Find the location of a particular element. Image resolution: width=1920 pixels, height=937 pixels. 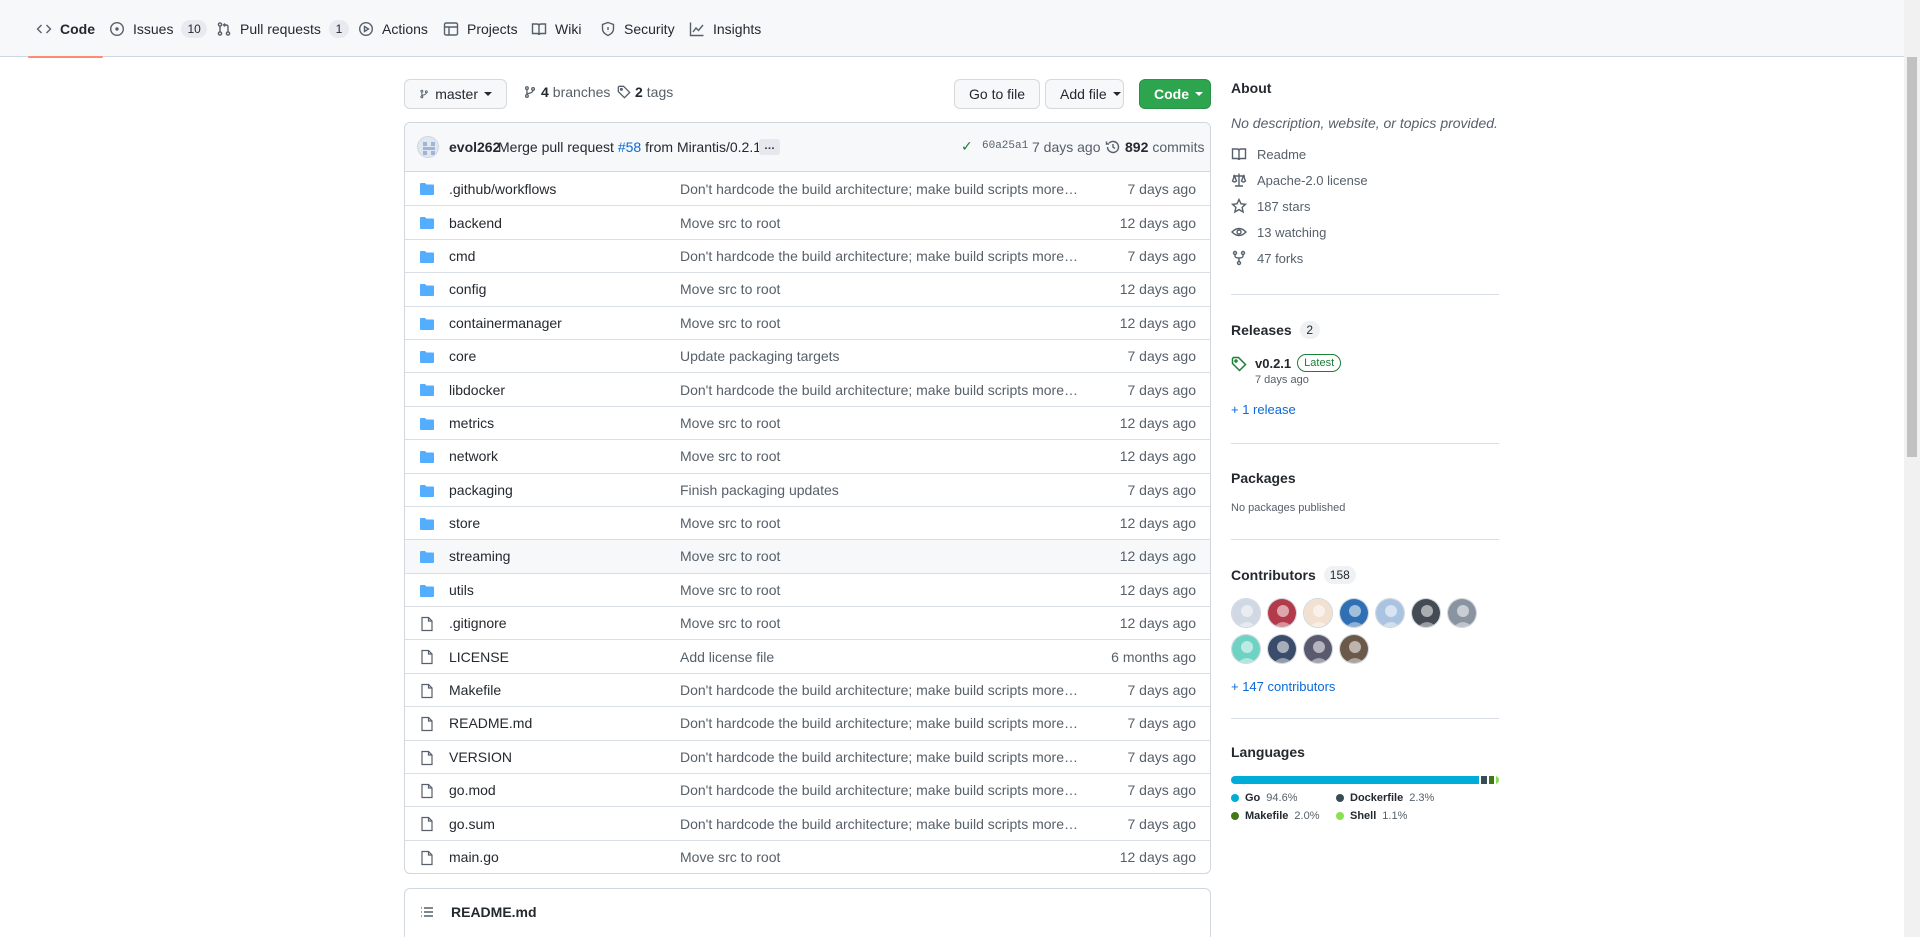

tab-projects: Projects is located at coordinates (480, 28).